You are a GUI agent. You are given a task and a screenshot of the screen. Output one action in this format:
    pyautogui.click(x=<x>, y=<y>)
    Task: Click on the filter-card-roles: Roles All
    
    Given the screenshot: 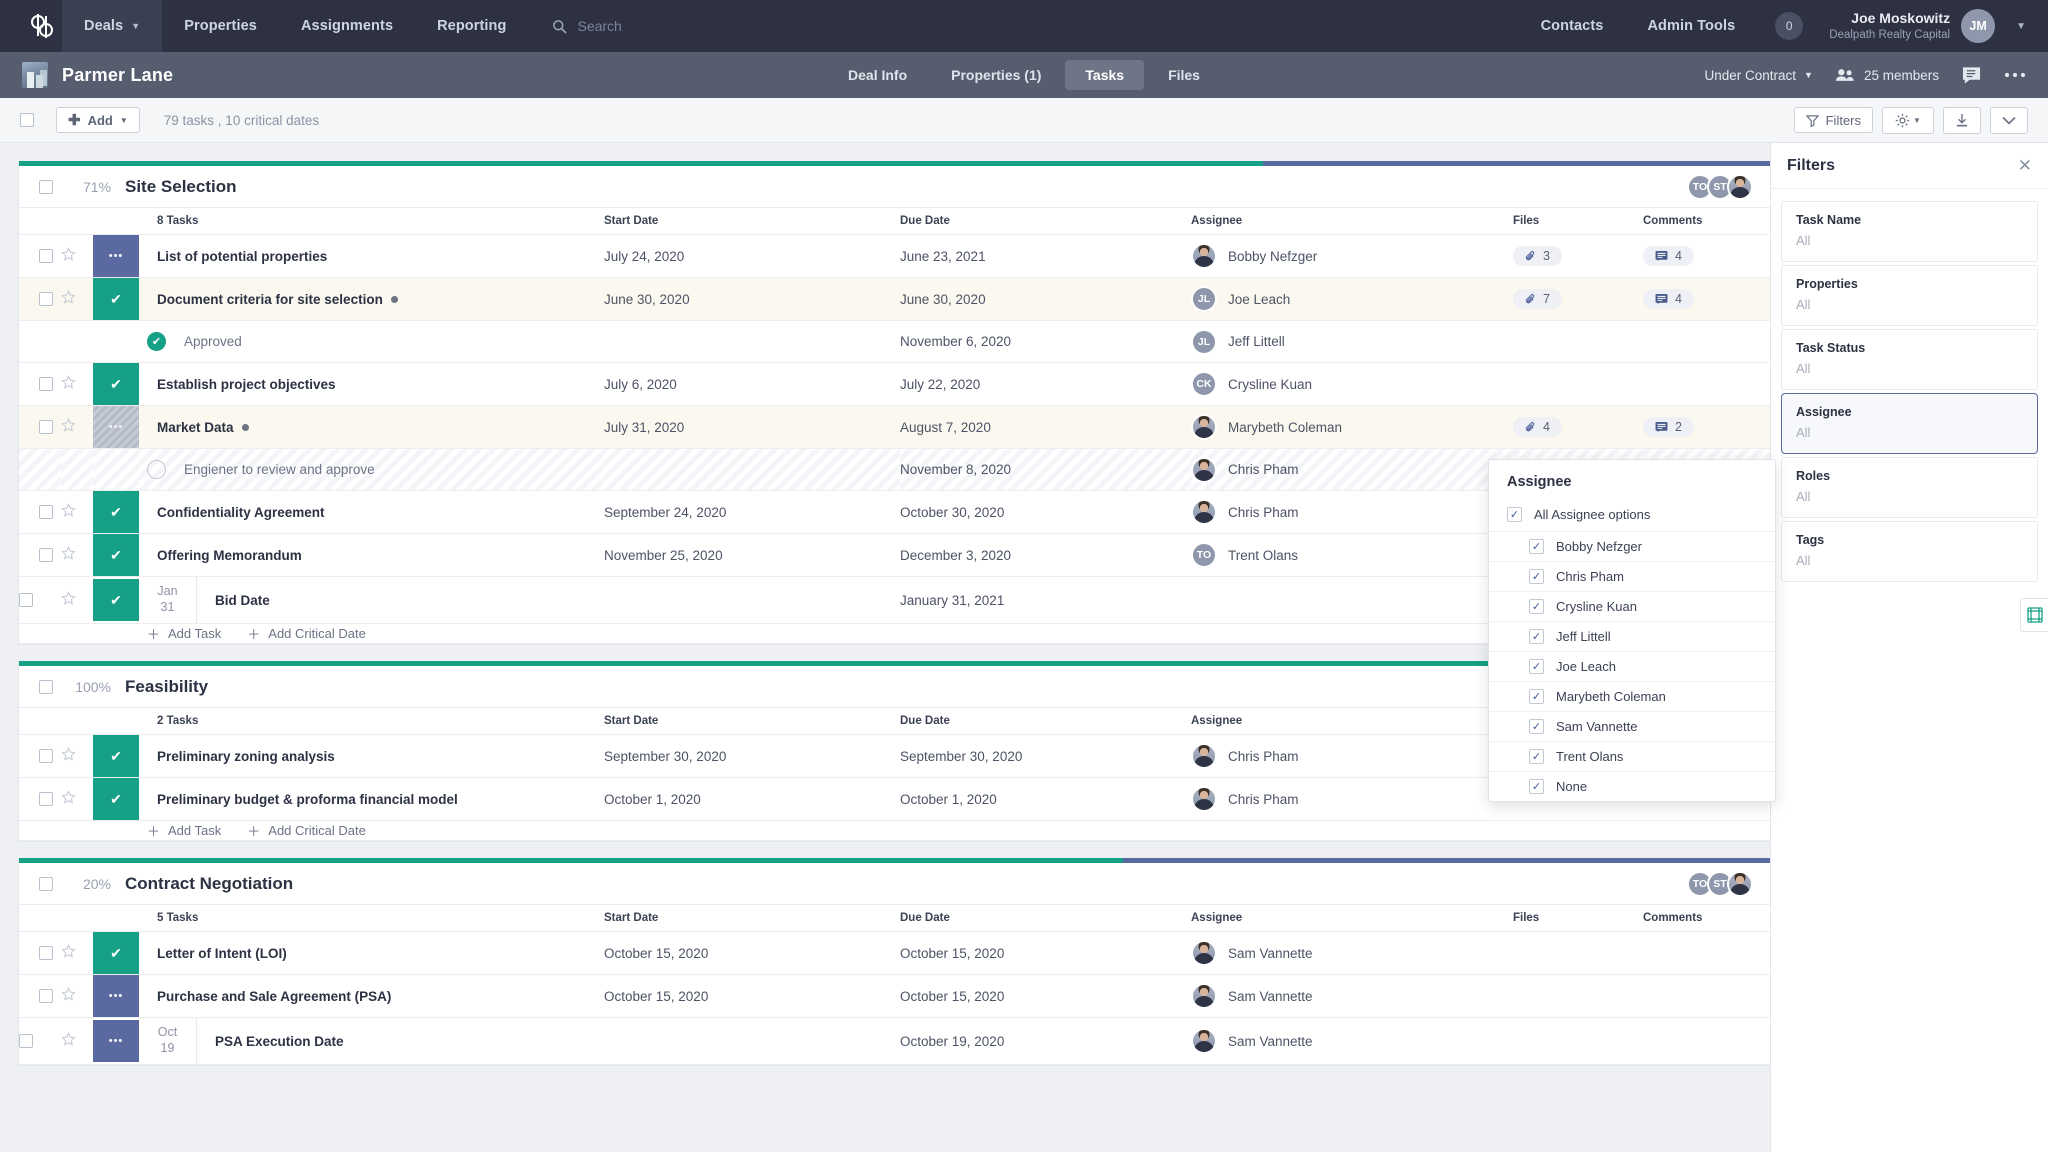 What is the action you would take?
    pyautogui.click(x=1909, y=487)
    